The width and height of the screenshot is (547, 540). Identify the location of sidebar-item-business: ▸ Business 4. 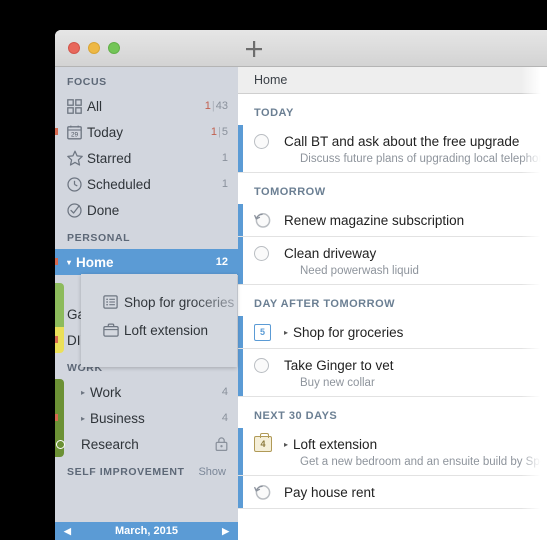
(146, 418).